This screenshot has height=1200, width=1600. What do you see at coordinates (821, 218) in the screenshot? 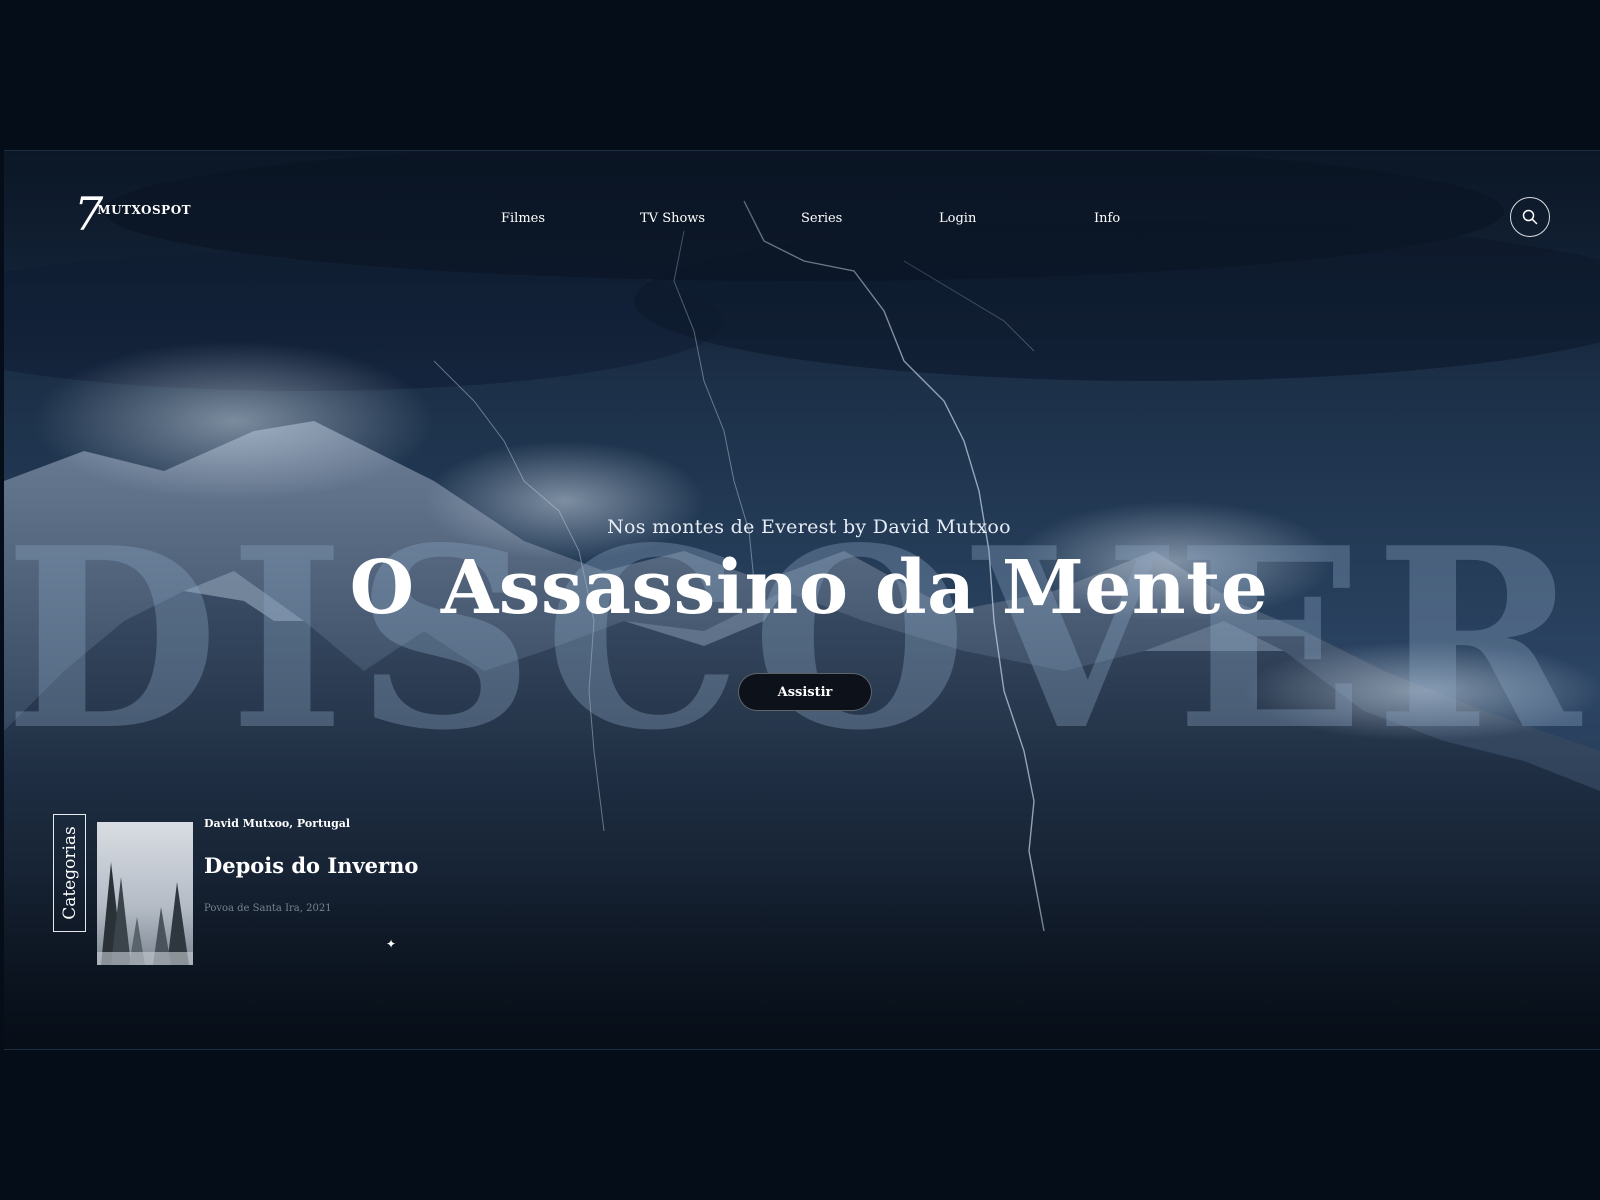
I see `nav-item-series: Series` at bounding box center [821, 218].